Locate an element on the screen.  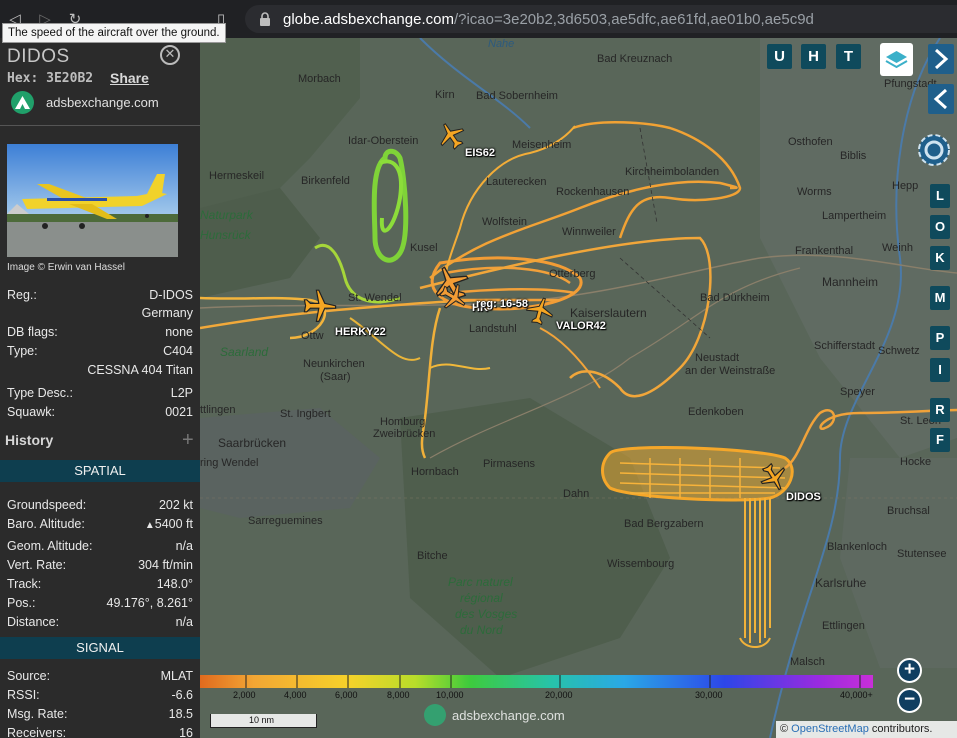
geom-altitude-label: Geom. Altitude: is located at coordinates (50, 546).